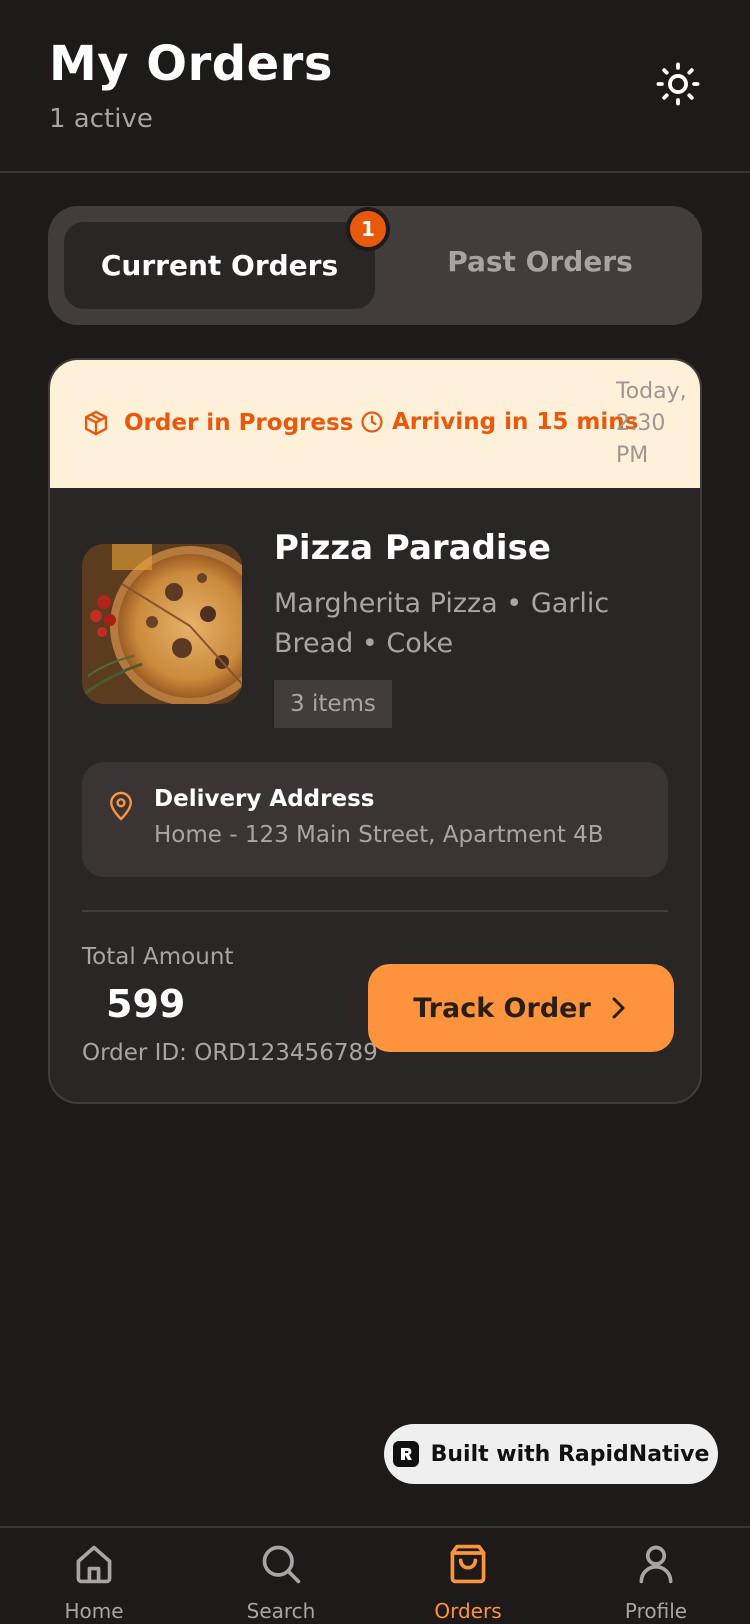 The height and width of the screenshot is (1624, 750). I want to click on nav-item-search: Search, so click(281, 1583).